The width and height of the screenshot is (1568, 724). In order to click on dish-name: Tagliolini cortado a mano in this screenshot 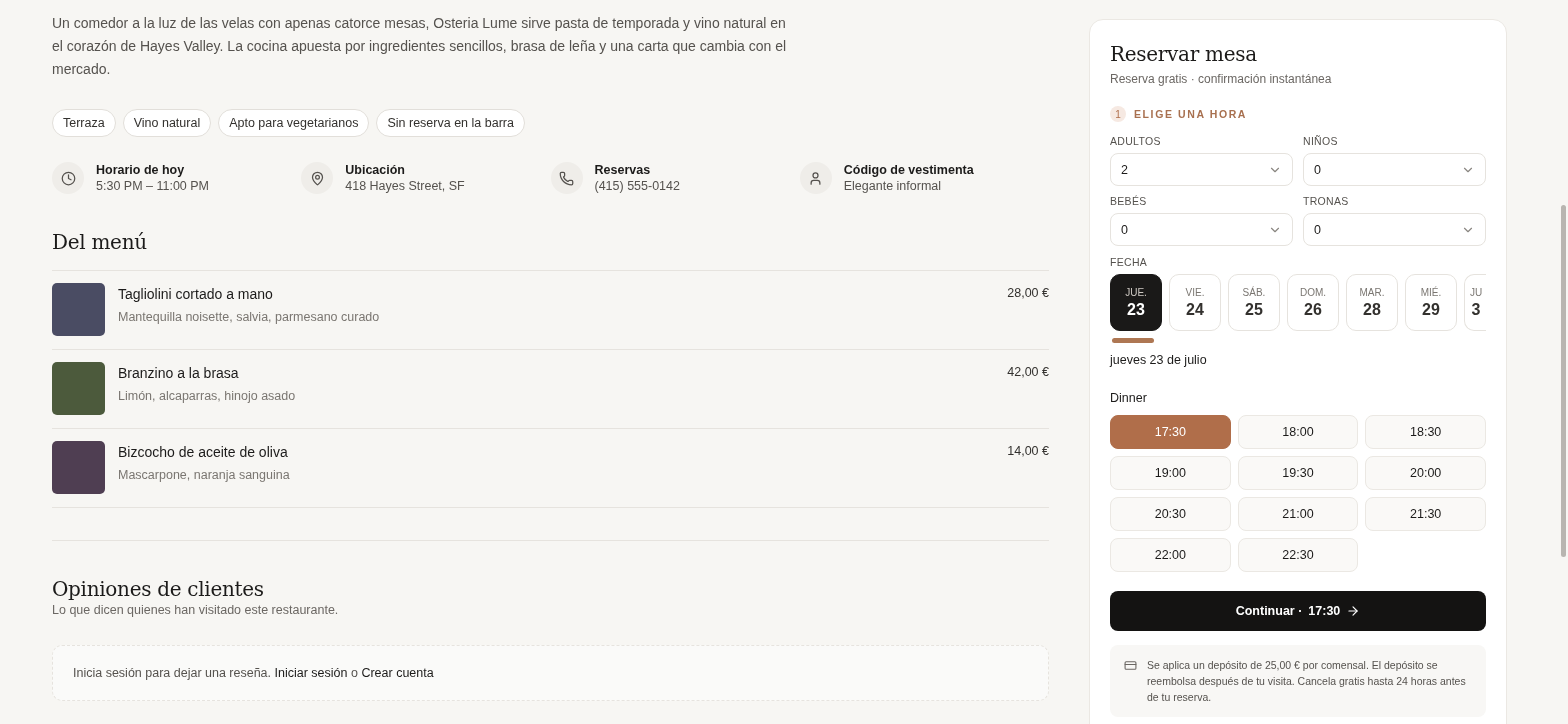, I will do `click(196, 294)`.